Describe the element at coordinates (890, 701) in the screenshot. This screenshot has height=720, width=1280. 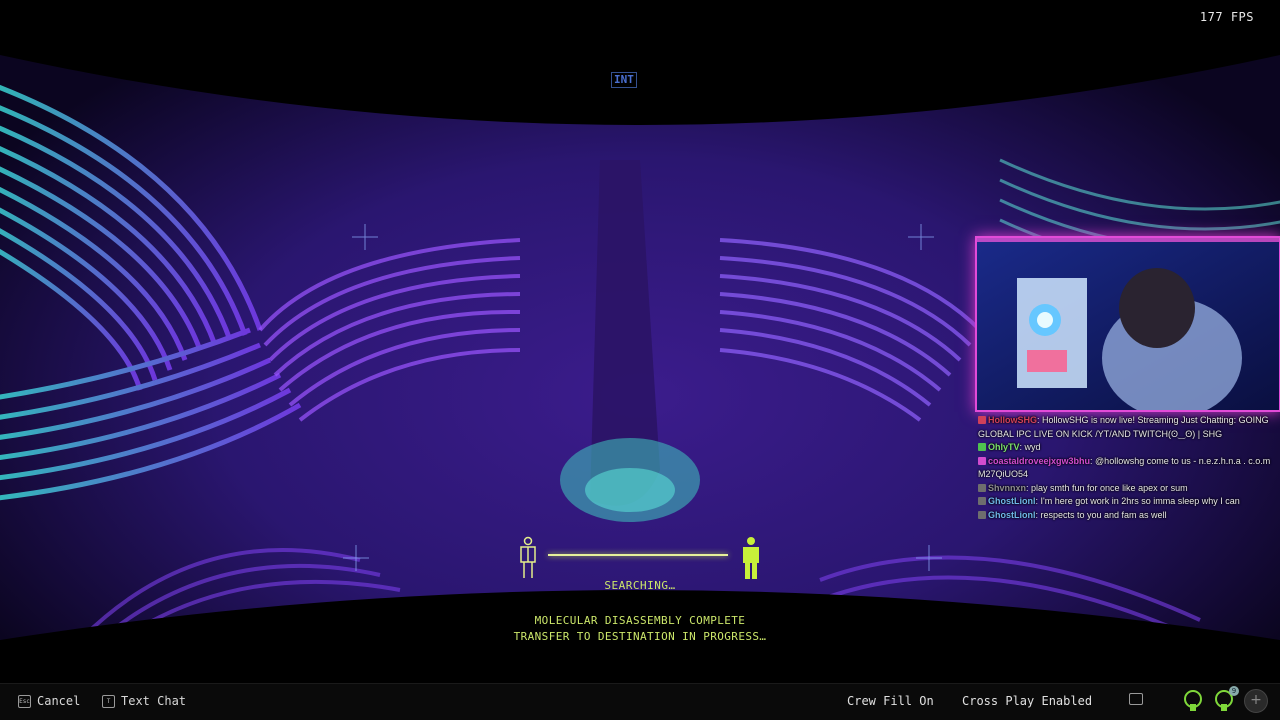
I see `crew-fill-toggle: Crew Fill On` at that location.